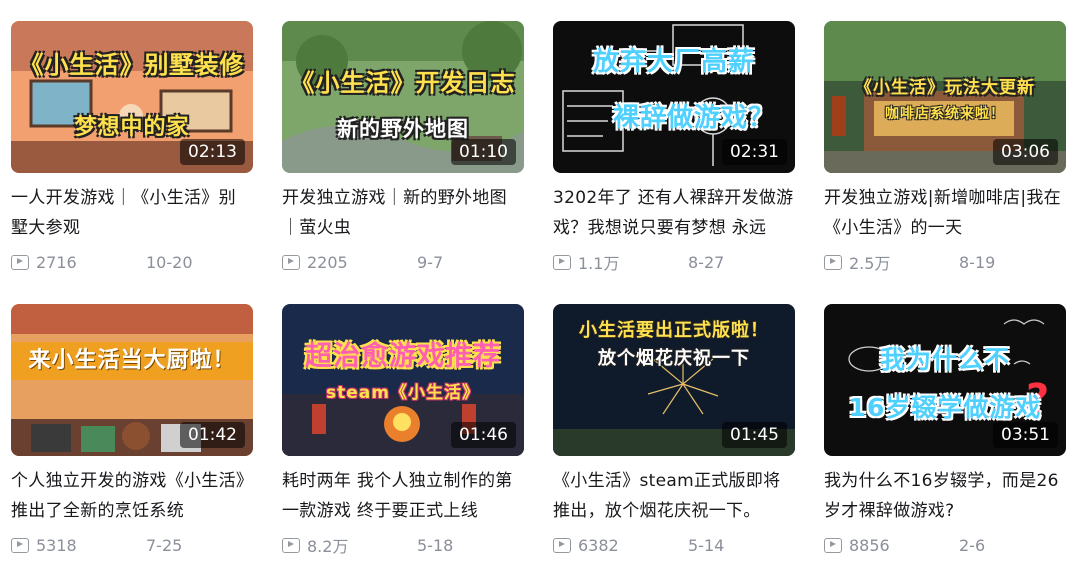 Image resolution: width=1080 pixels, height=580 pixels. What do you see at coordinates (674, 330) in the screenshot?
I see `thumbnail-title: 小生活要出正式版啦！` at bounding box center [674, 330].